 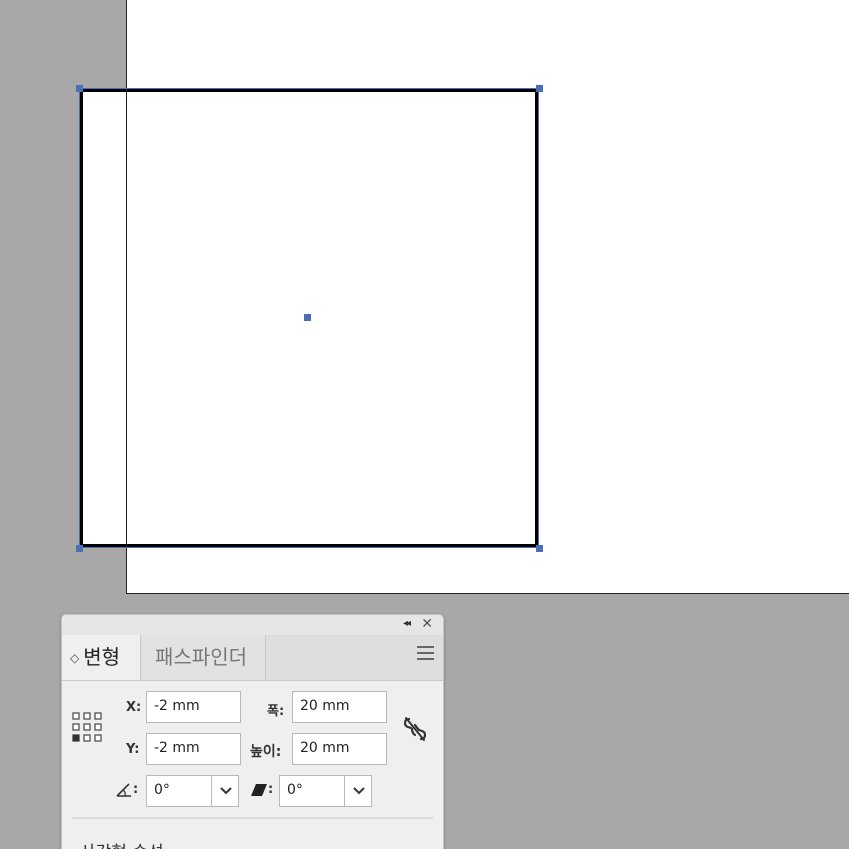 What do you see at coordinates (276, 711) in the screenshot?
I see `width-label: 폭:` at bounding box center [276, 711].